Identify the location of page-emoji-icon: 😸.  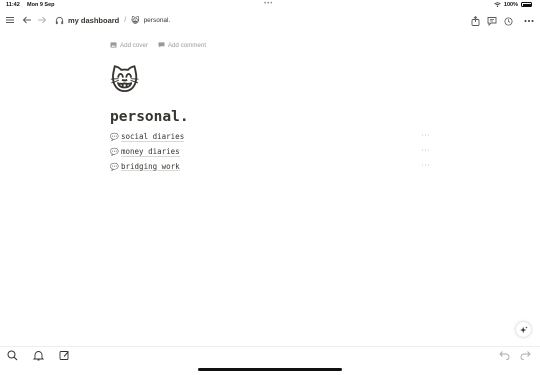
(124, 81).